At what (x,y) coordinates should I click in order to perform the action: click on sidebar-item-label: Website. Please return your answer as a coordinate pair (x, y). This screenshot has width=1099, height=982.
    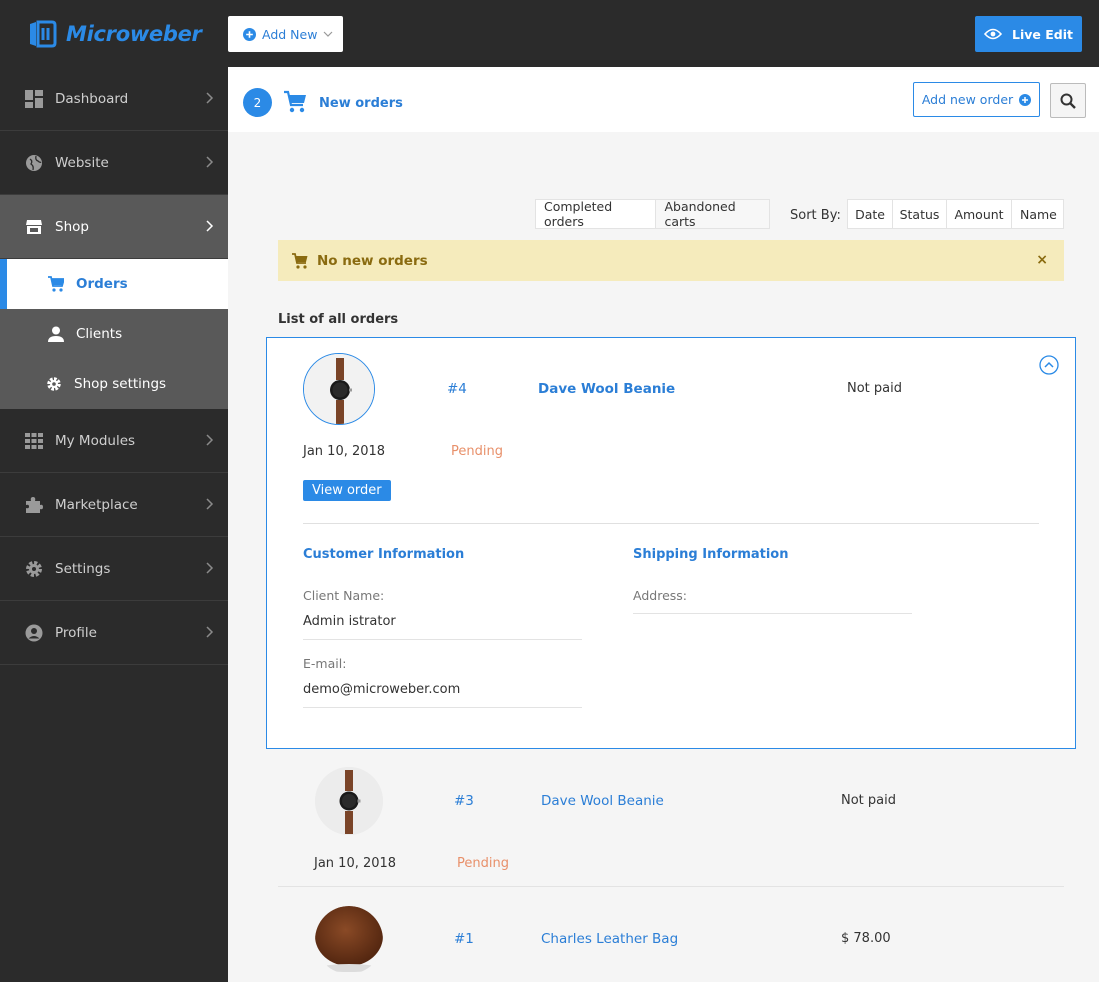
    Looking at the image, I should click on (82, 162).